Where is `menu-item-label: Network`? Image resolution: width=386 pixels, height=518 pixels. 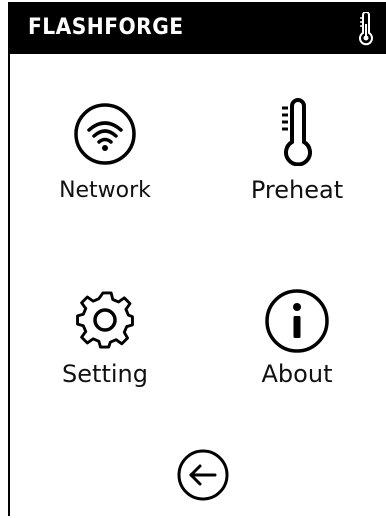 menu-item-label: Network is located at coordinates (105, 190).